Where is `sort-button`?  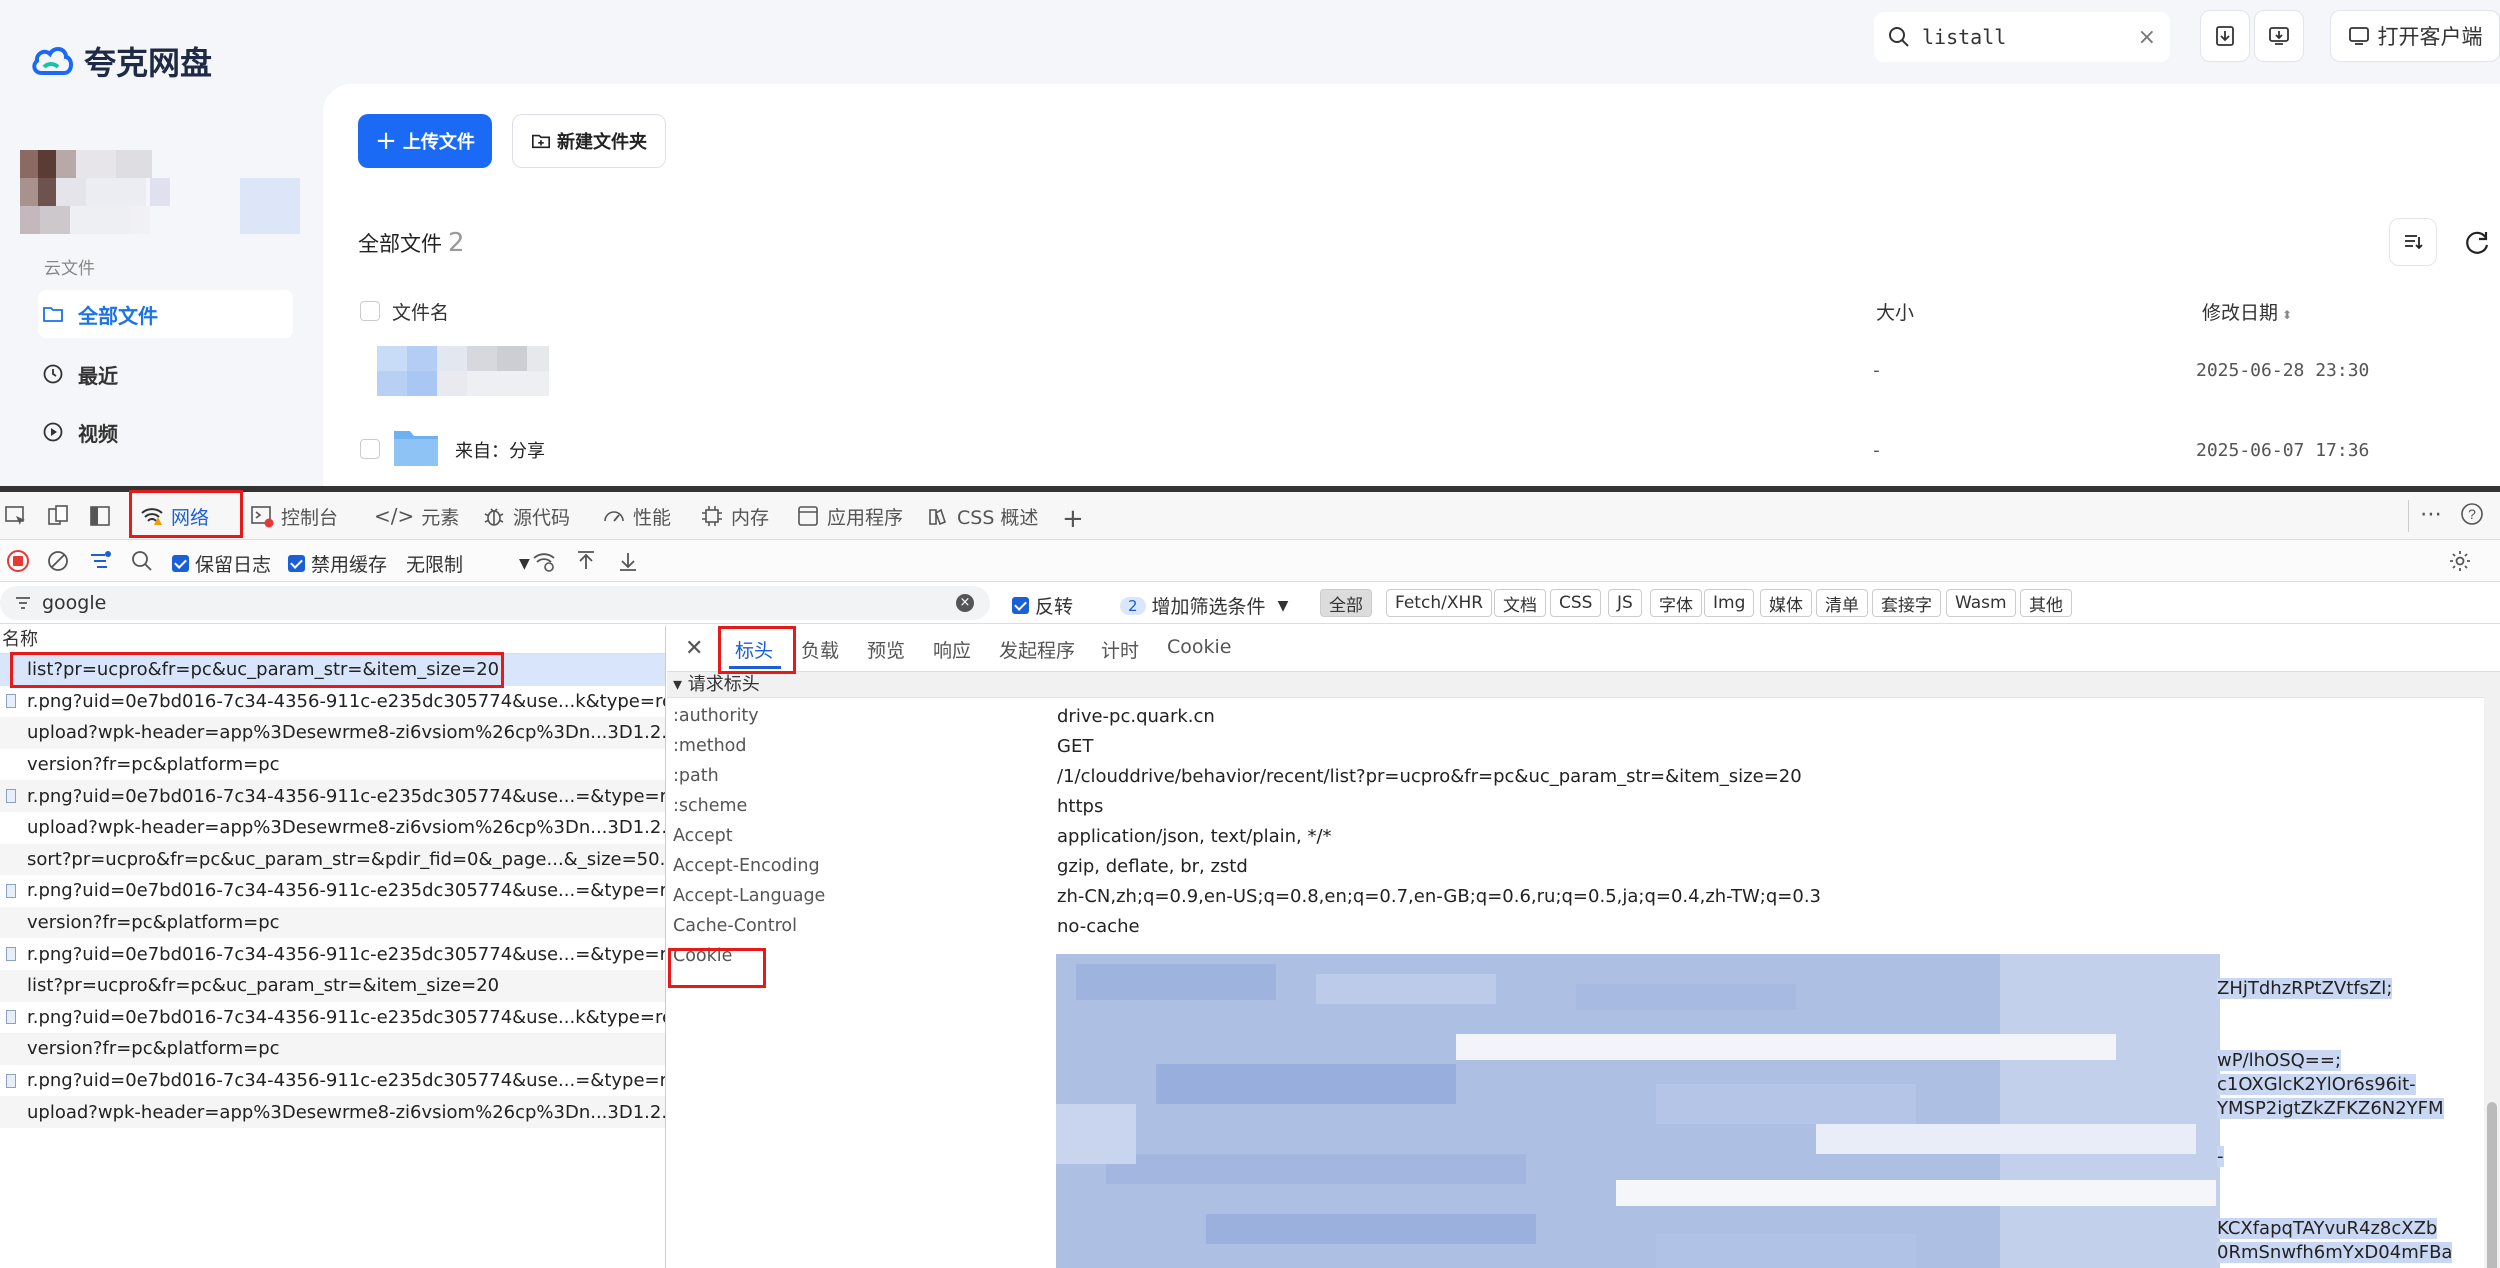 sort-button is located at coordinates (2413, 242).